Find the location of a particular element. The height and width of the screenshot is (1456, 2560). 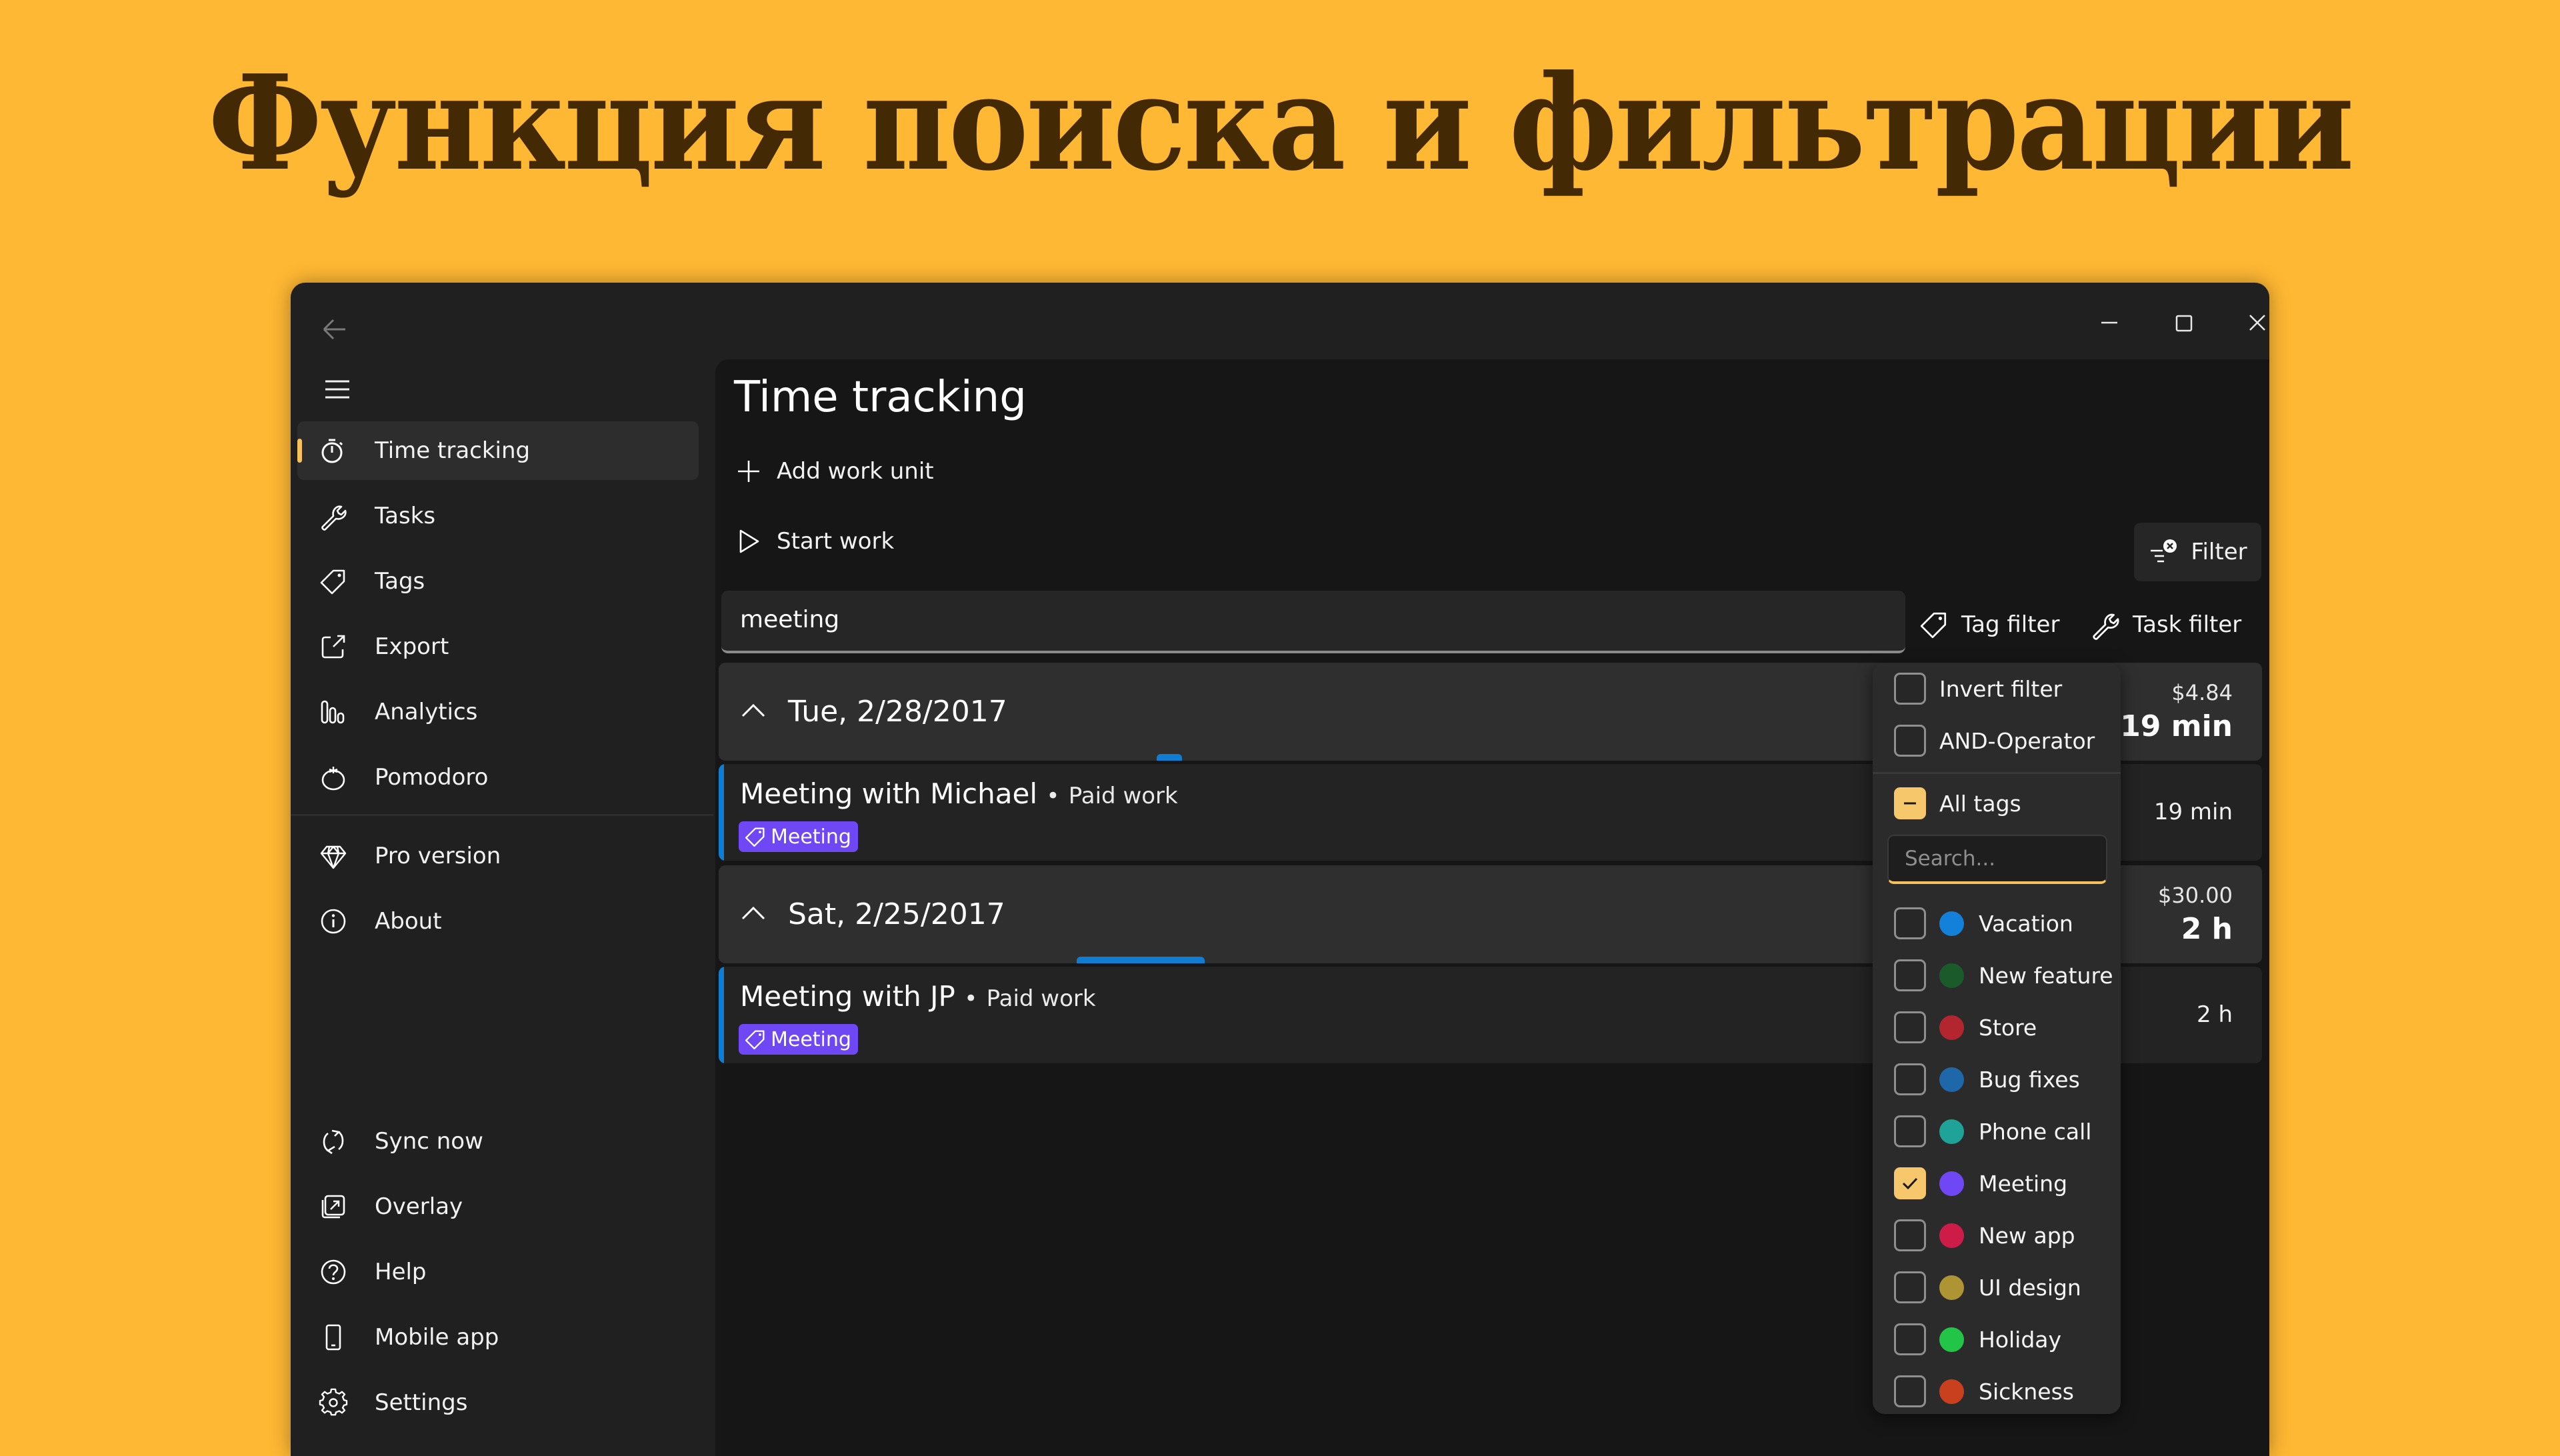

filter-button: Filter is located at coordinates (2197, 552).